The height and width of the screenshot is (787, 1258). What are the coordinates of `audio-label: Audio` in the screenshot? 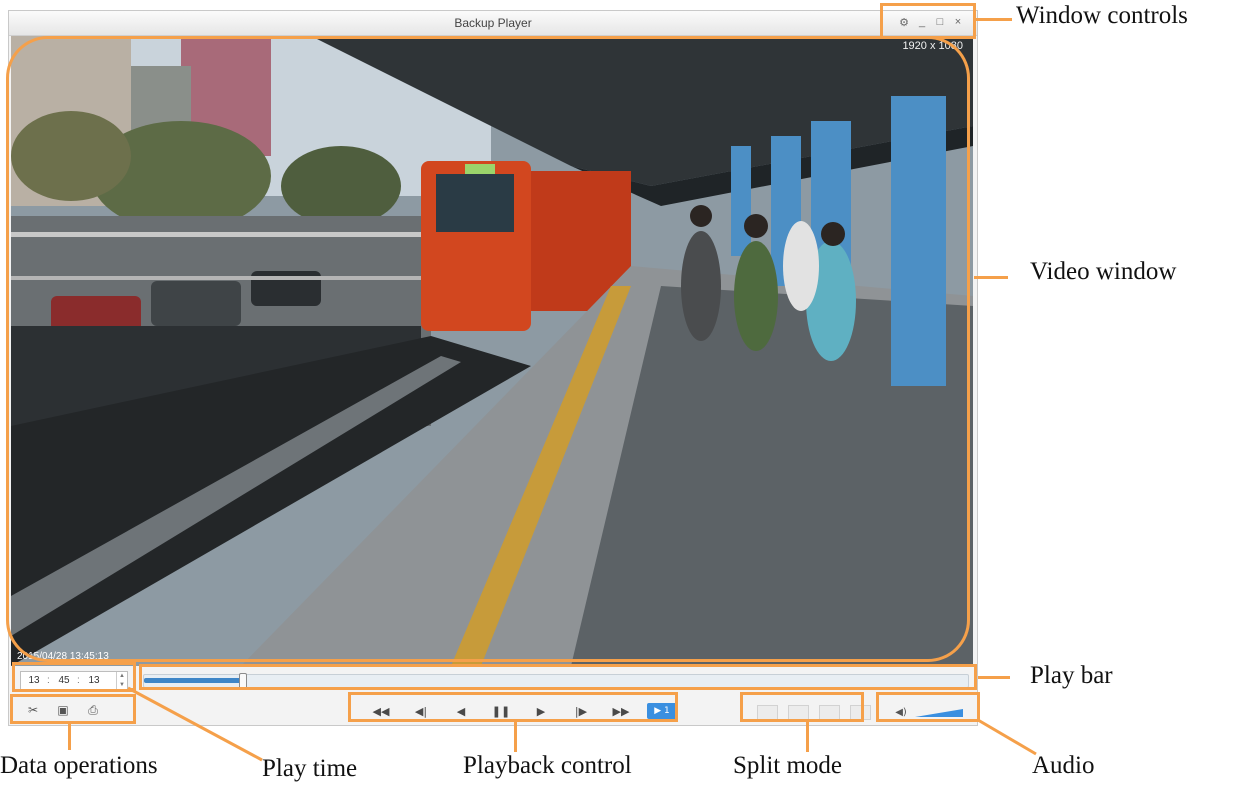 It's located at (1063, 765).